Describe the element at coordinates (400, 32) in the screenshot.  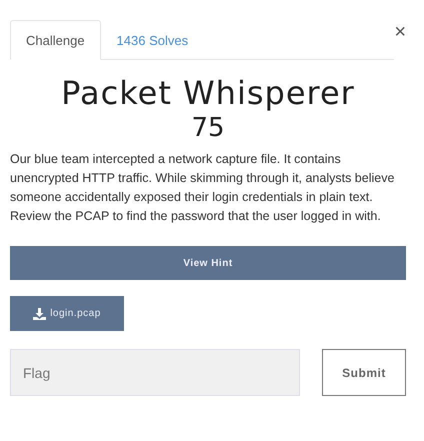
I see `close-button: ×` at that location.